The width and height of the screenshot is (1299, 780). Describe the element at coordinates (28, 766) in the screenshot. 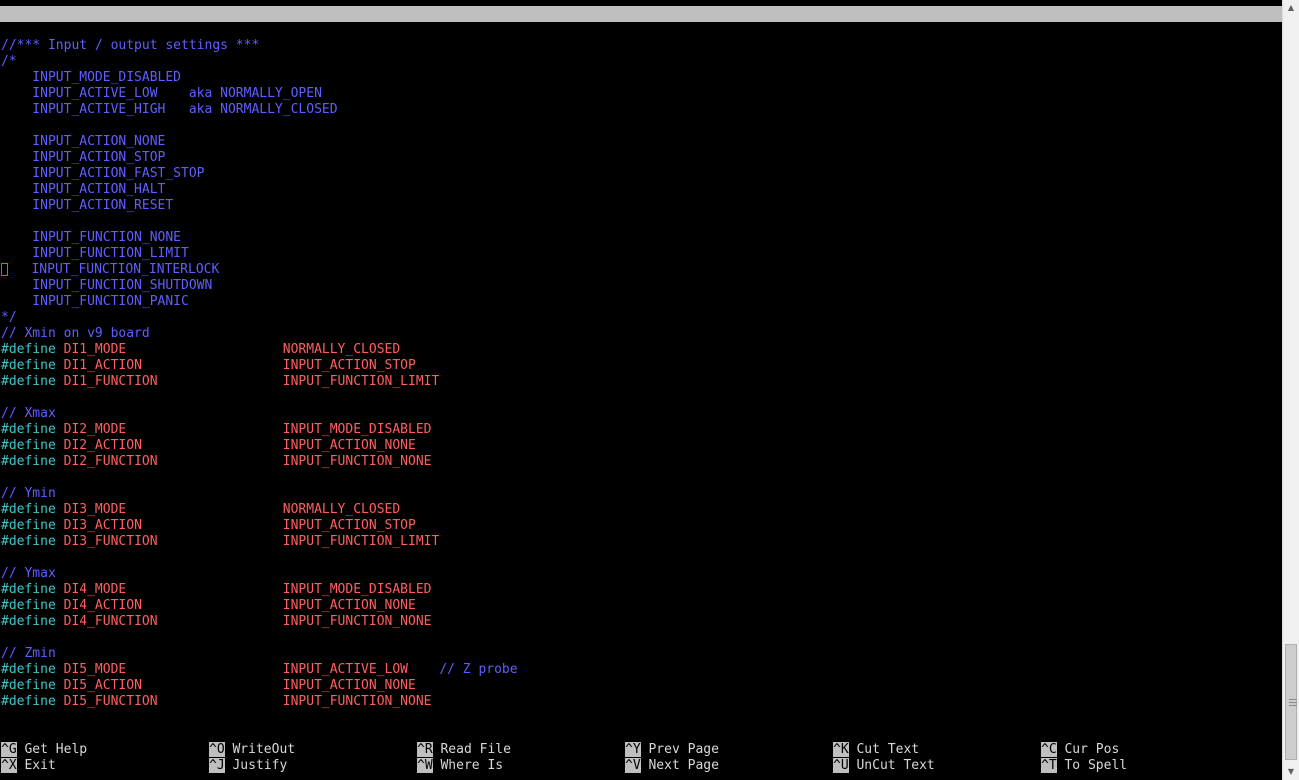

I see `shortcut-exit: ^X Exit` at that location.